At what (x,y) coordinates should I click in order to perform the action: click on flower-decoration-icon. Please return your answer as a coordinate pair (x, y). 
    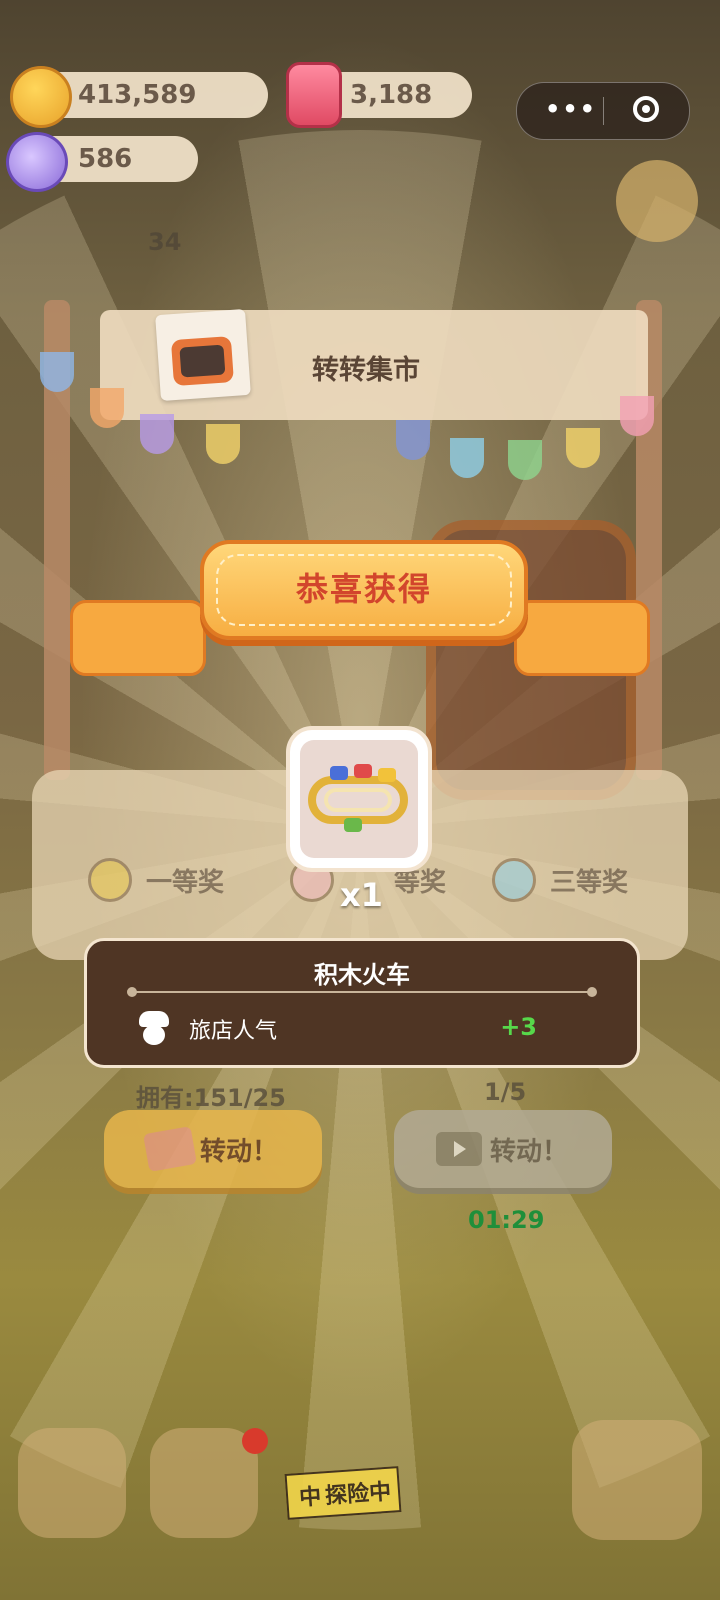
    Looking at the image, I should click on (657, 201).